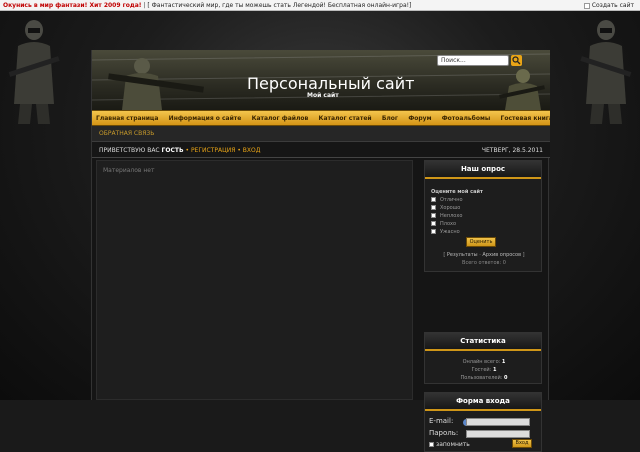 The image size is (640, 452). I want to click on poll-option-label: Ужасно, so click(450, 232).